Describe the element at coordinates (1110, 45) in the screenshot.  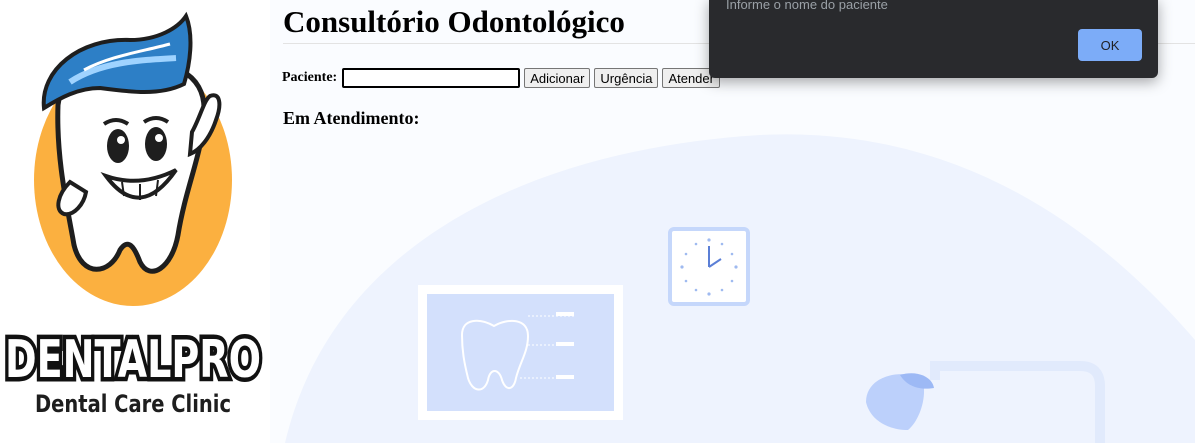
I see `ok-button: OK` at that location.